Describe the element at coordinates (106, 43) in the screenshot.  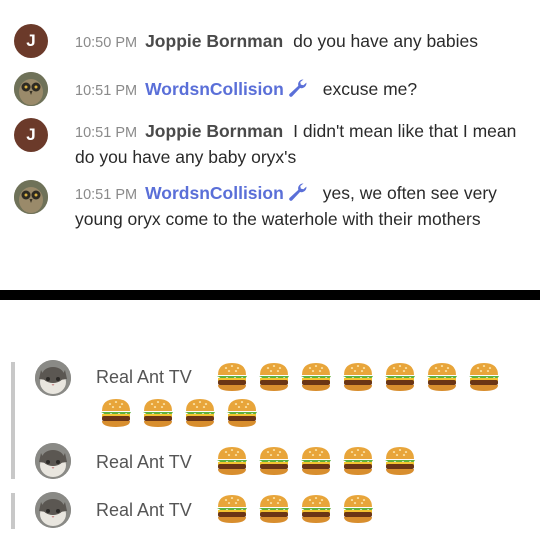
I see `message-timestamp: 10:50 PM` at that location.